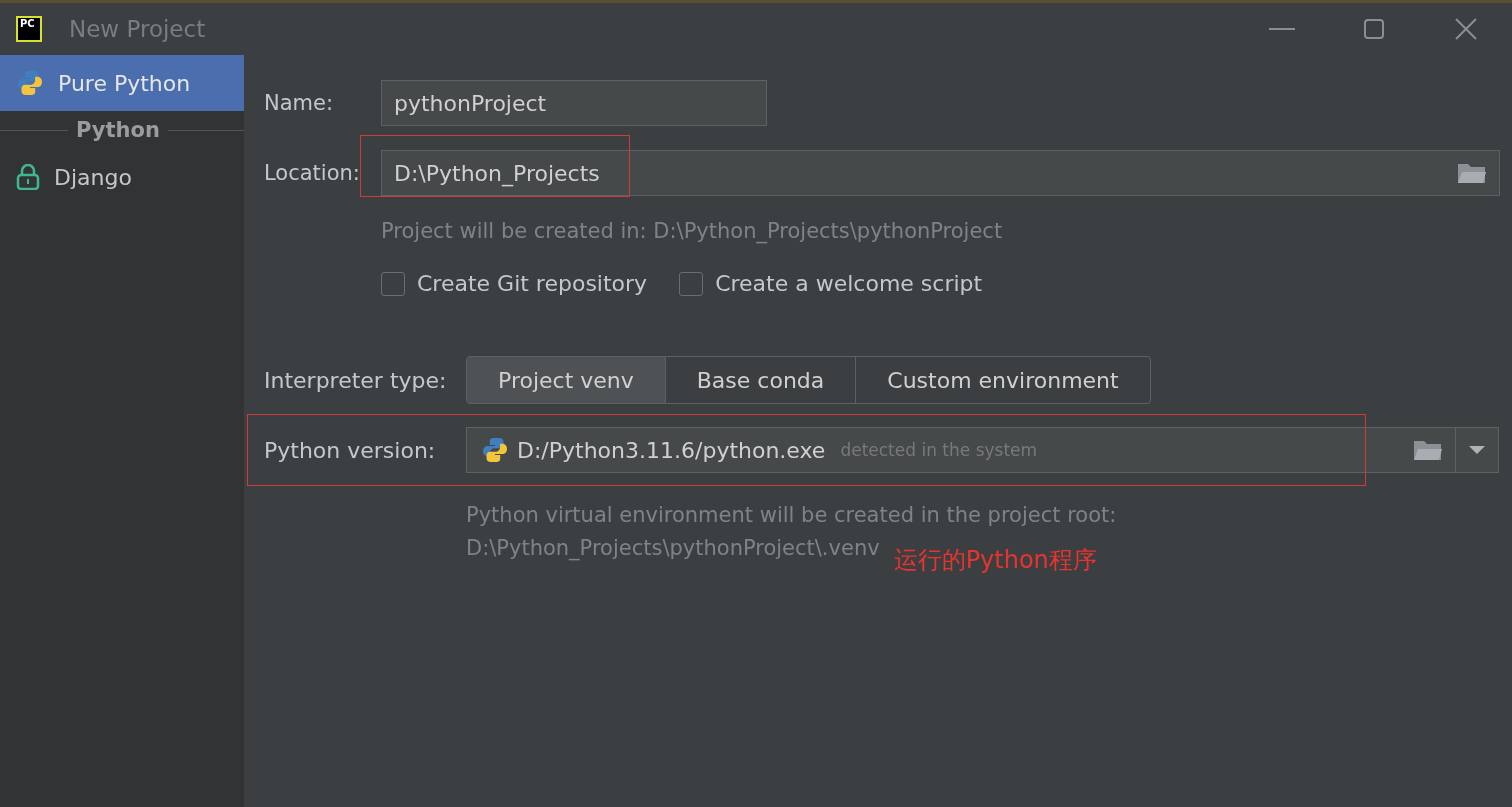 This screenshot has width=1512, height=807. I want to click on segment-tab: Project venv, so click(566, 380).